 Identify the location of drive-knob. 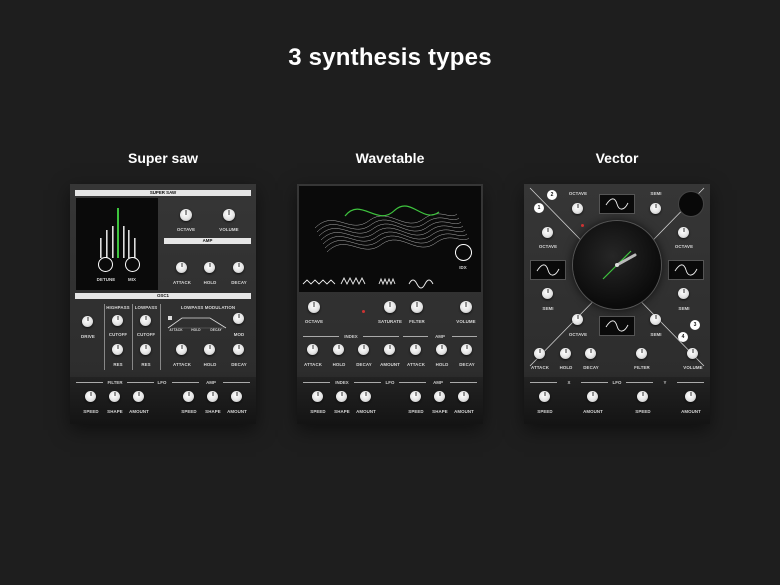
(87, 321).